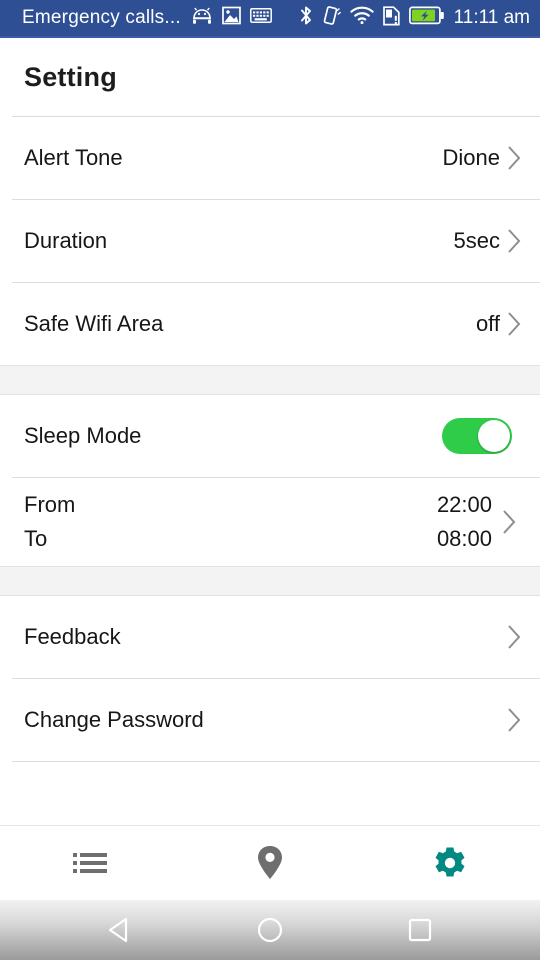 The height and width of the screenshot is (960, 540). I want to click on row-label: Alert Tone, so click(73, 157).